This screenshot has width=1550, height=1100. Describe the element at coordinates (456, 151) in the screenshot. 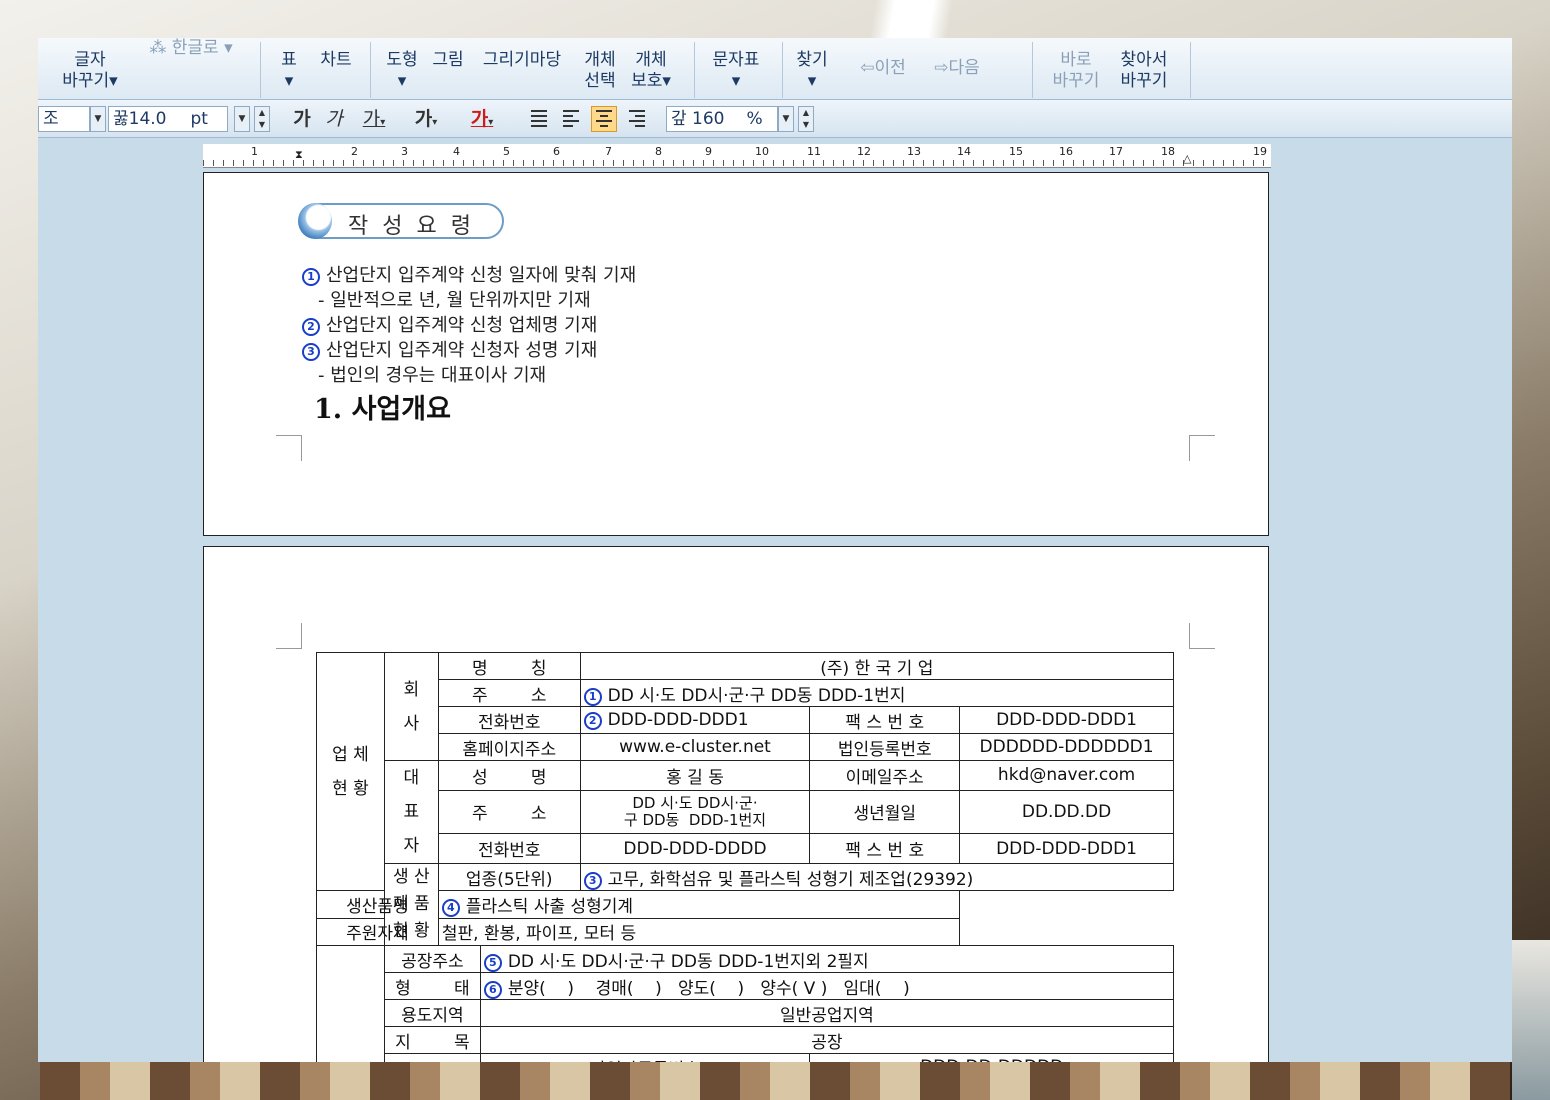

I see `ruler-tick-label: 4` at that location.